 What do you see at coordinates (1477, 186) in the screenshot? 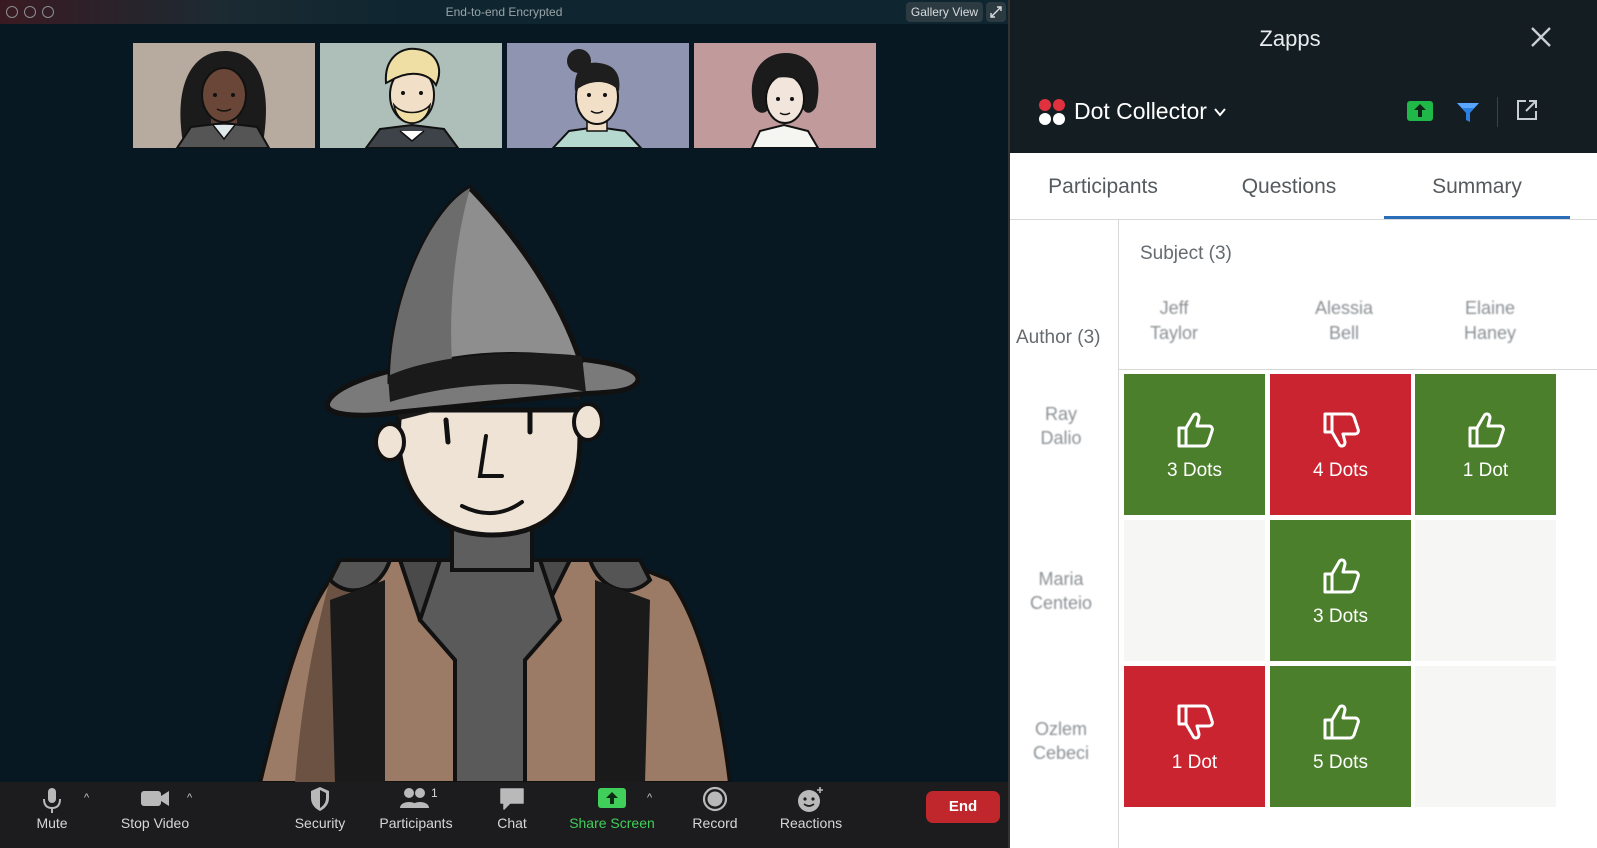
I see `tab-summary: Summary` at bounding box center [1477, 186].